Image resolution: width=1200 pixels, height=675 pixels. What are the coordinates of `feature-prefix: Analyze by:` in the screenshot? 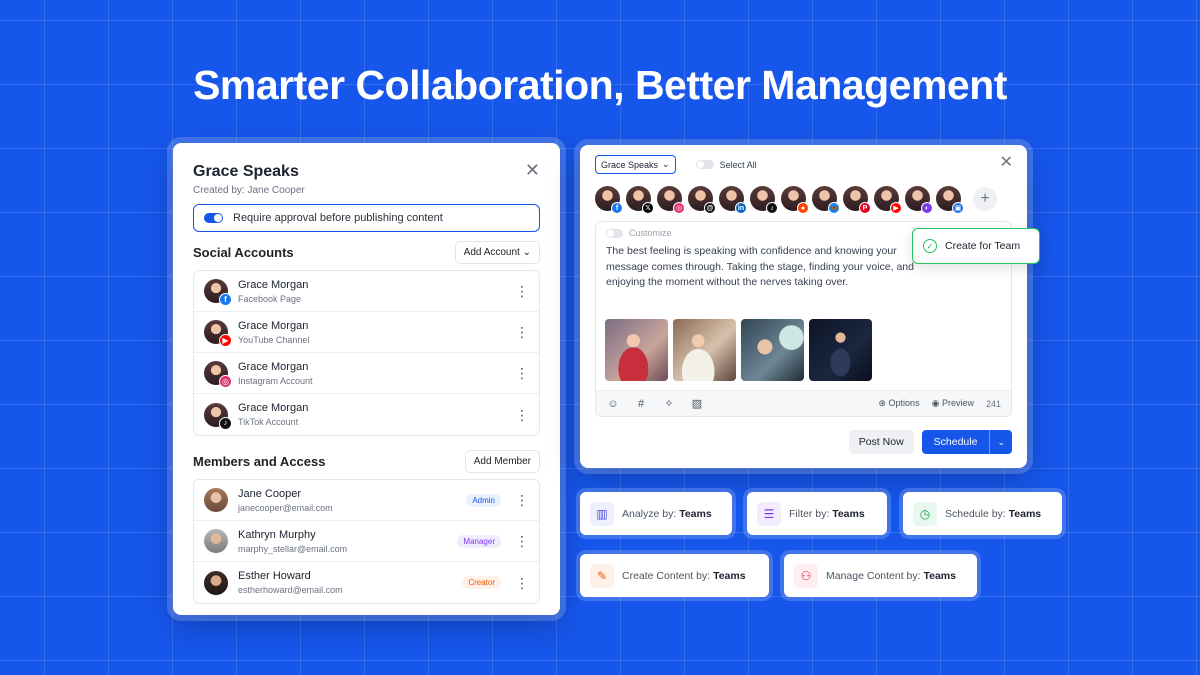 It's located at (649, 513).